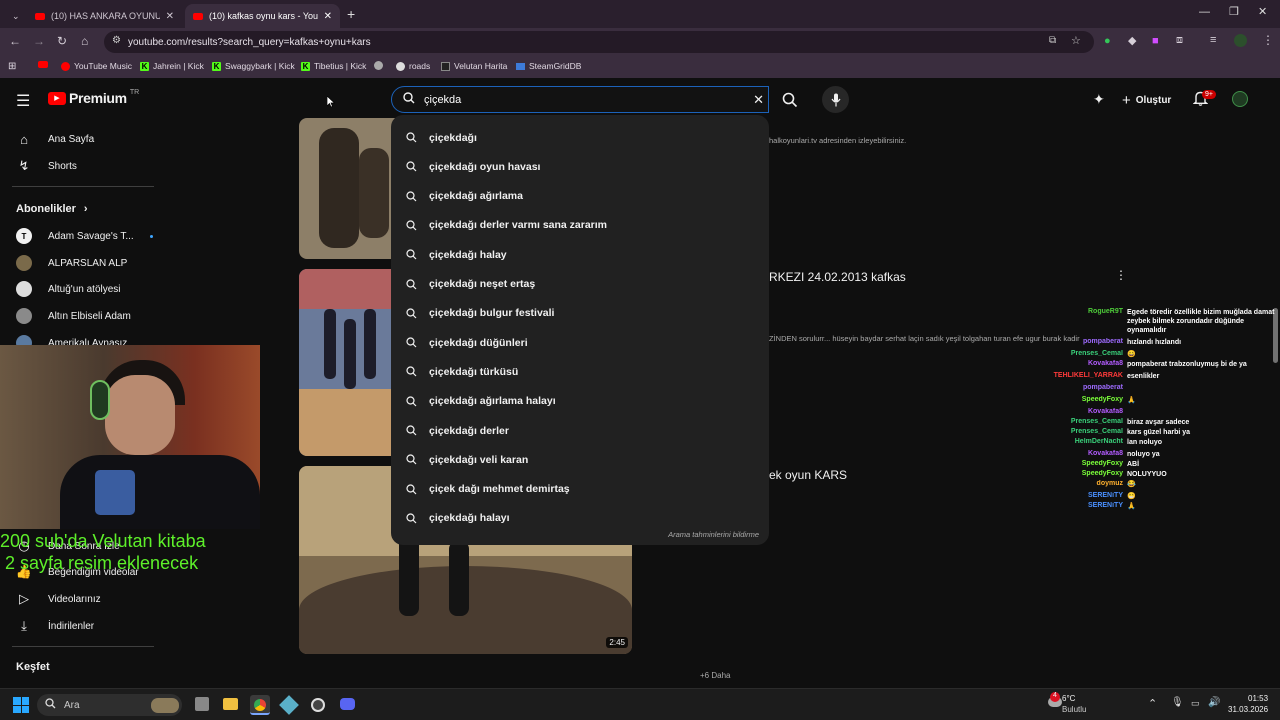  What do you see at coordinates (481, 66) in the screenshot?
I see `bookmark-label: Velutan Harita` at bounding box center [481, 66].